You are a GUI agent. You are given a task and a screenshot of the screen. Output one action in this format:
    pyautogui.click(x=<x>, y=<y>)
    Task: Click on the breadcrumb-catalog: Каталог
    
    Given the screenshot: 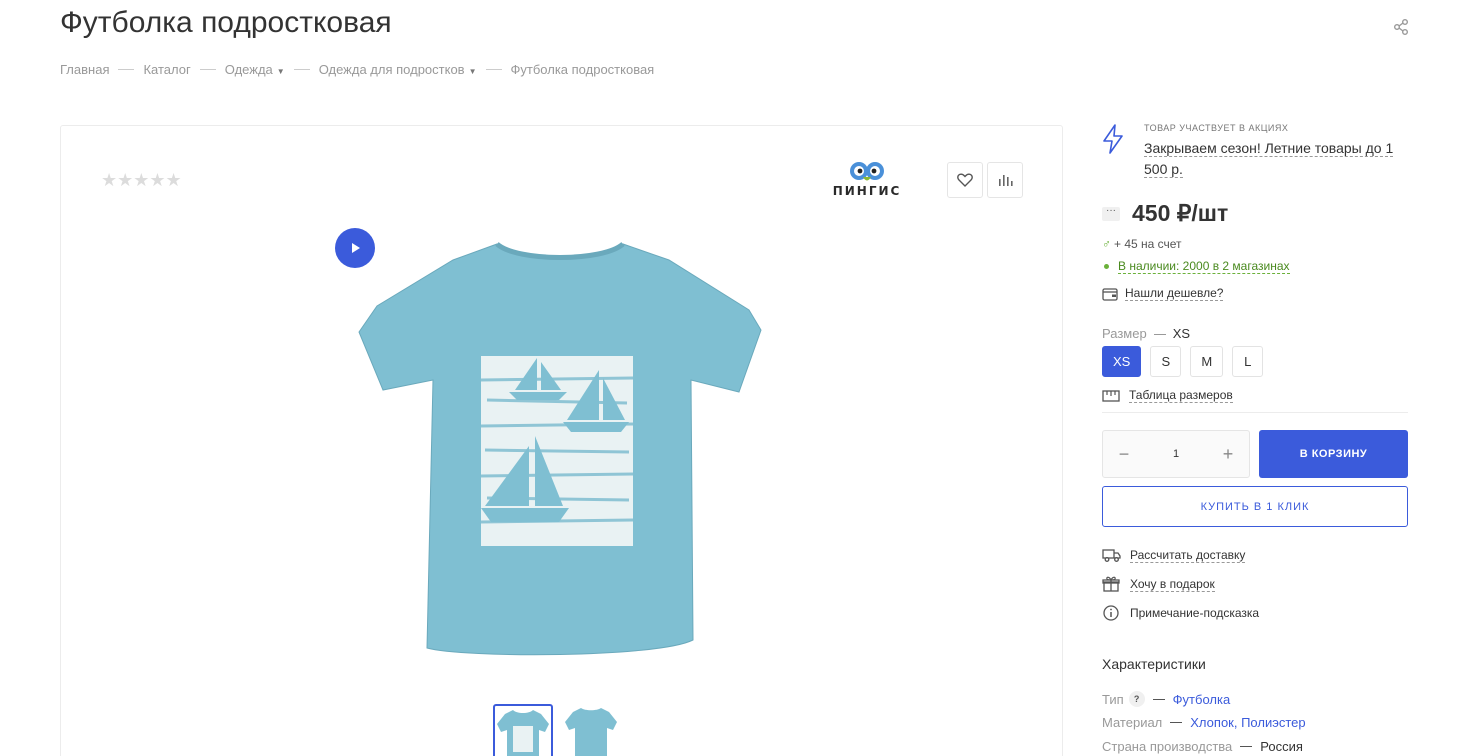 What is the action you would take?
    pyautogui.click(x=166, y=69)
    